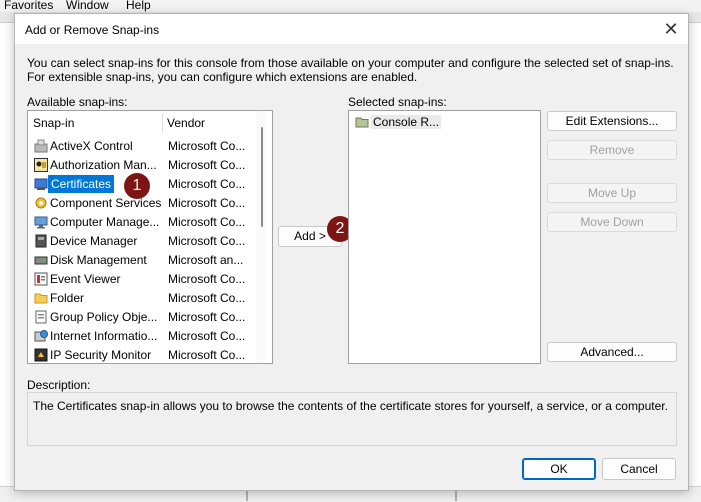  I want to click on column-header-vendor: Vendor, so click(208, 123).